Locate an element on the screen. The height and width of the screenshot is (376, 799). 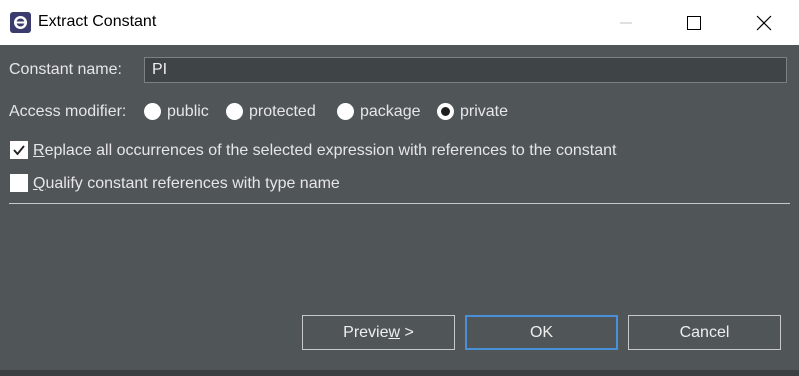
replace-all-checkbox is located at coordinates (19, 150).